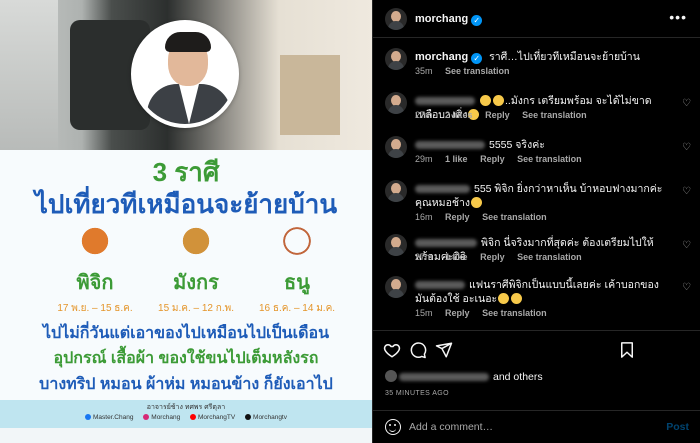 The width and height of the screenshot is (700, 443). I want to click on add-comment-bar: Post, so click(536, 426).